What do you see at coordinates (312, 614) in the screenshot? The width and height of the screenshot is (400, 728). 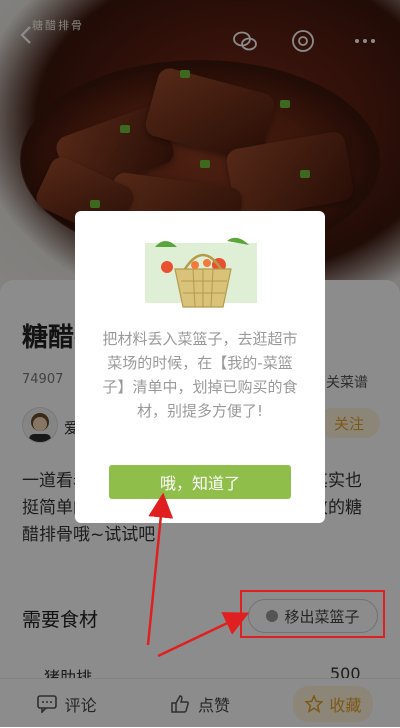 I see `annotation-highlight-box` at bounding box center [312, 614].